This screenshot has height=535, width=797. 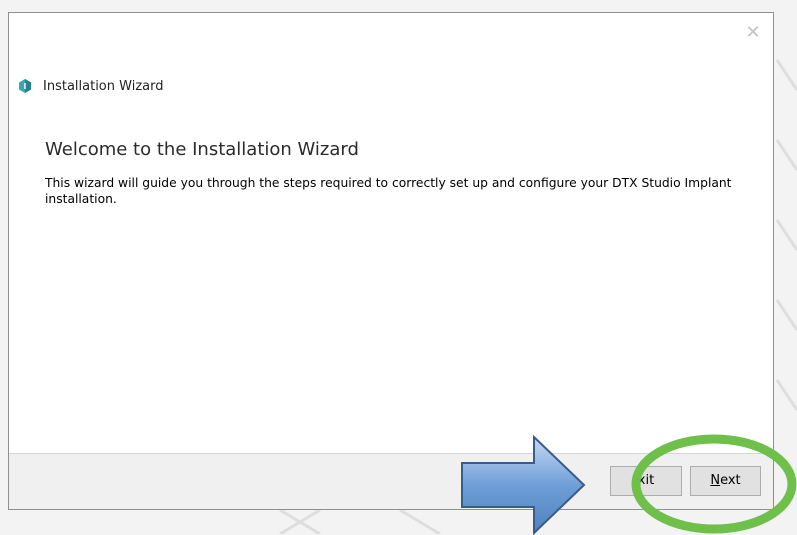 I want to click on window-header: Installation Wizard, so click(x=90, y=86).